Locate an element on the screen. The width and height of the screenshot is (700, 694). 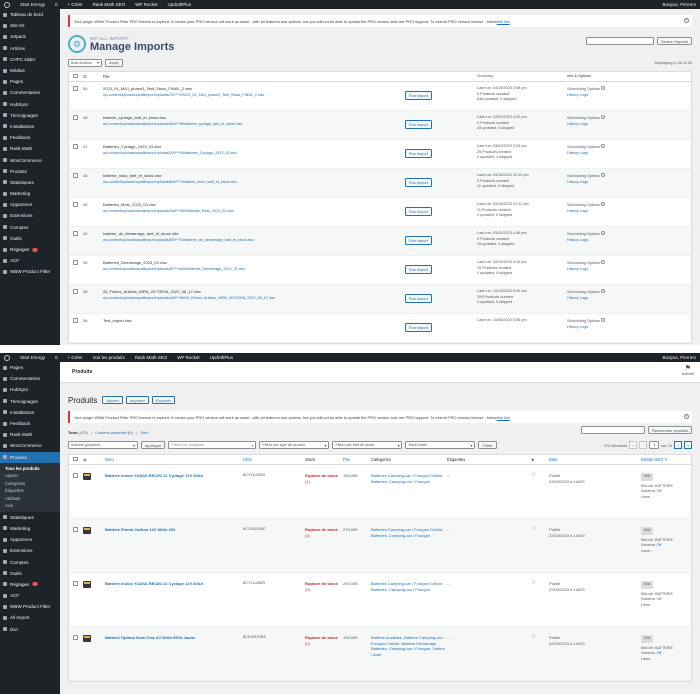
sidebar-item-filter: WBW Product Filter is located at coordinates (30, 271).